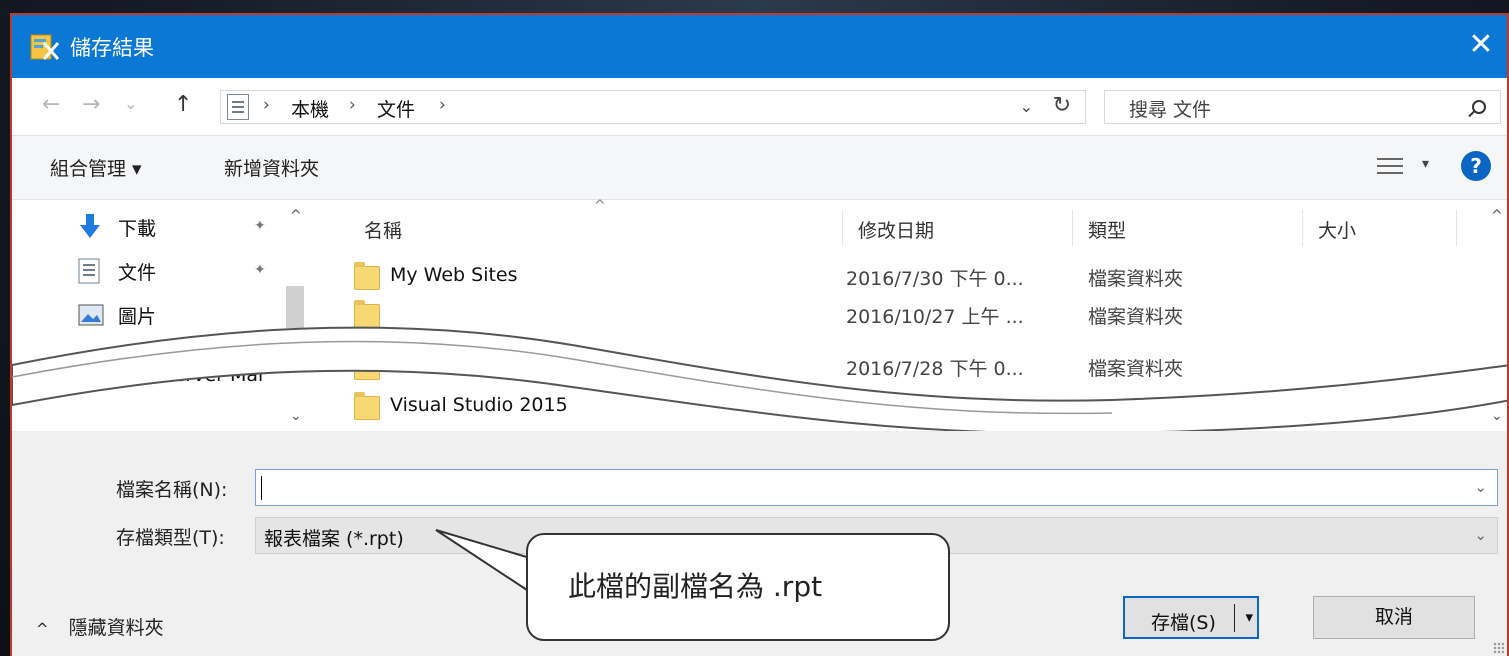  What do you see at coordinates (310, 108) in the screenshot?
I see `breadcrumb-this-pc: 本機` at bounding box center [310, 108].